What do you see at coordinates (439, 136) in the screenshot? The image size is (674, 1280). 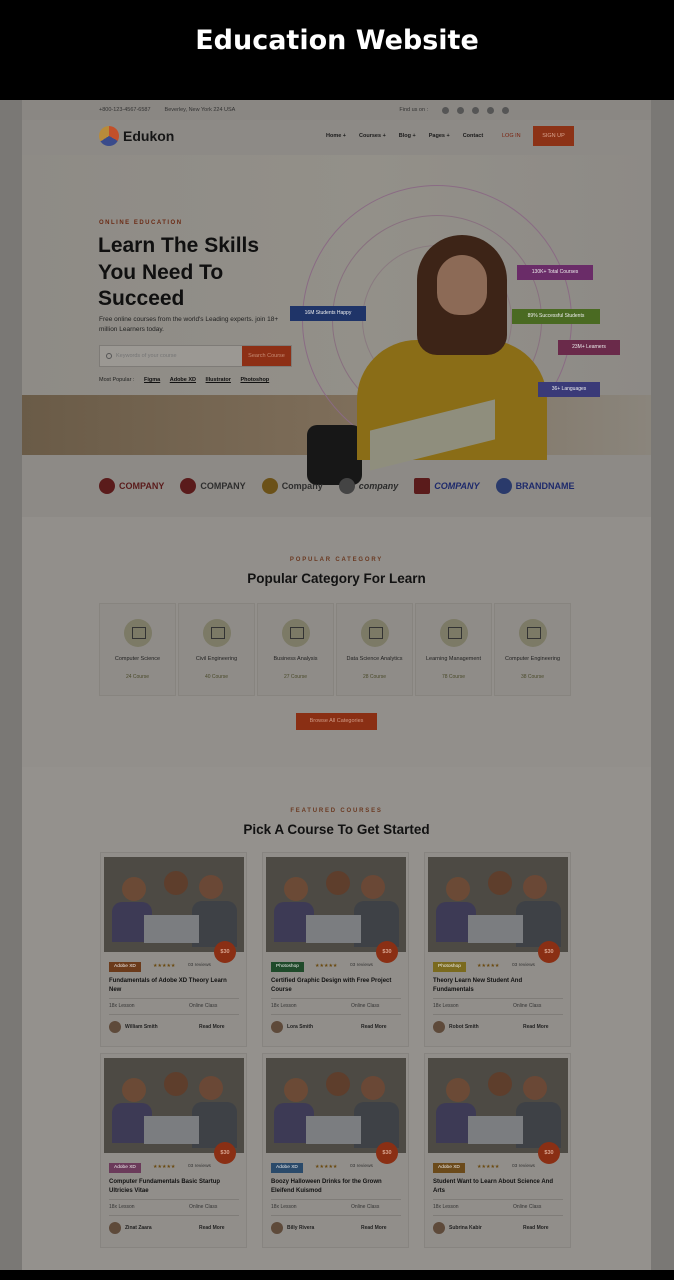 I see `nav-pages: Pages +` at bounding box center [439, 136].